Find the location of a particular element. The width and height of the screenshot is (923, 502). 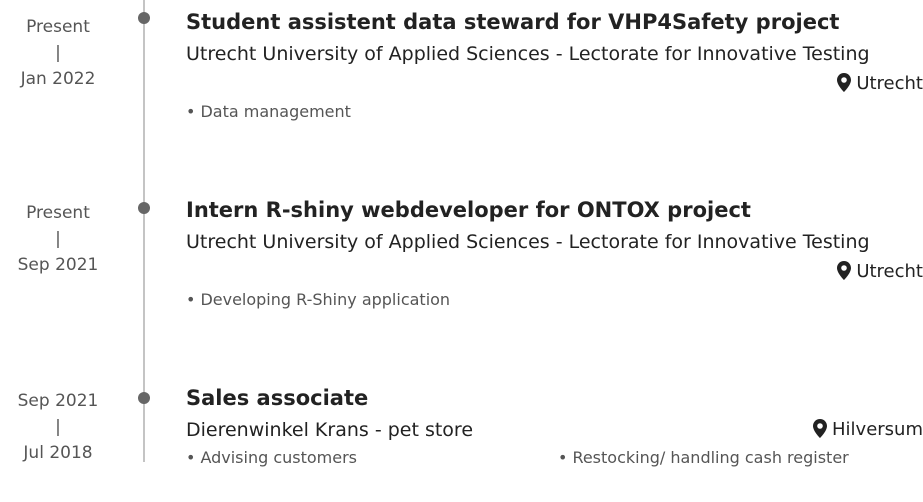

entry-dates: Present | Jan 2022 is located at coordinates (58, 53).